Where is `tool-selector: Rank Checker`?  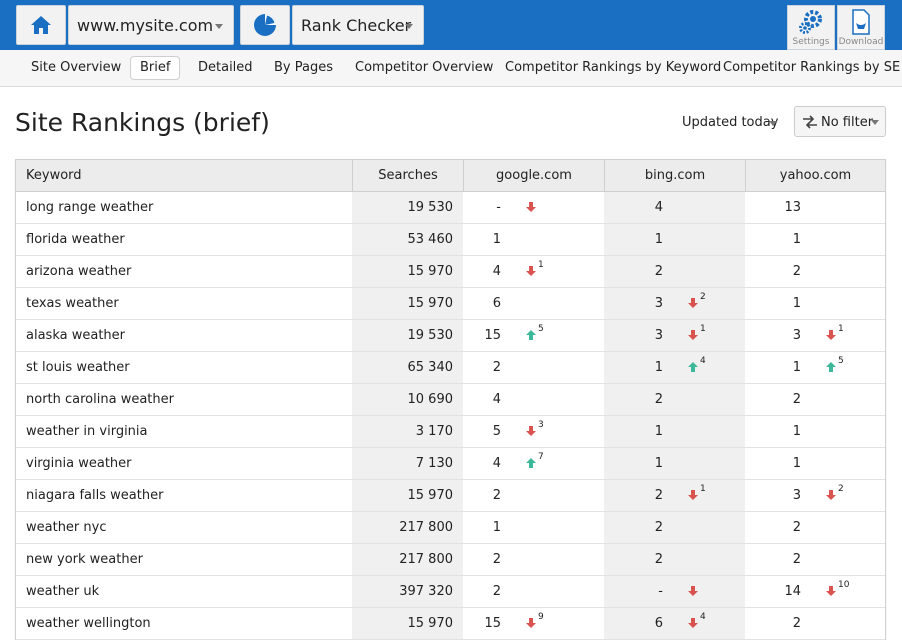
tool-selector: Rank Checker is located at coordinates (358, 25).